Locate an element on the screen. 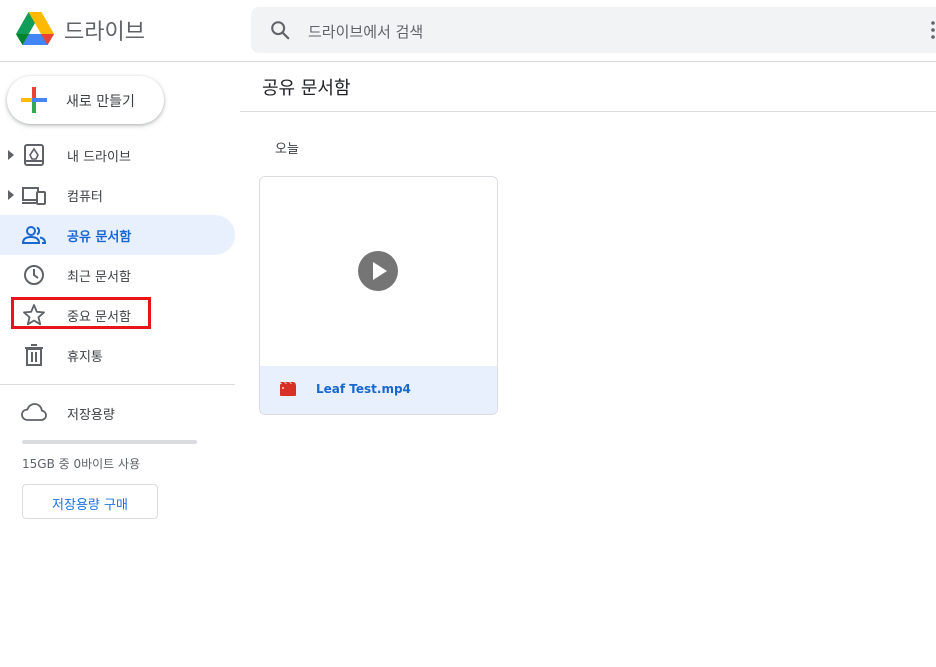 The height and width of the screenshot is (667, 936). file-card: Leaf Test.mp4 is located at coordinates (378, 295).